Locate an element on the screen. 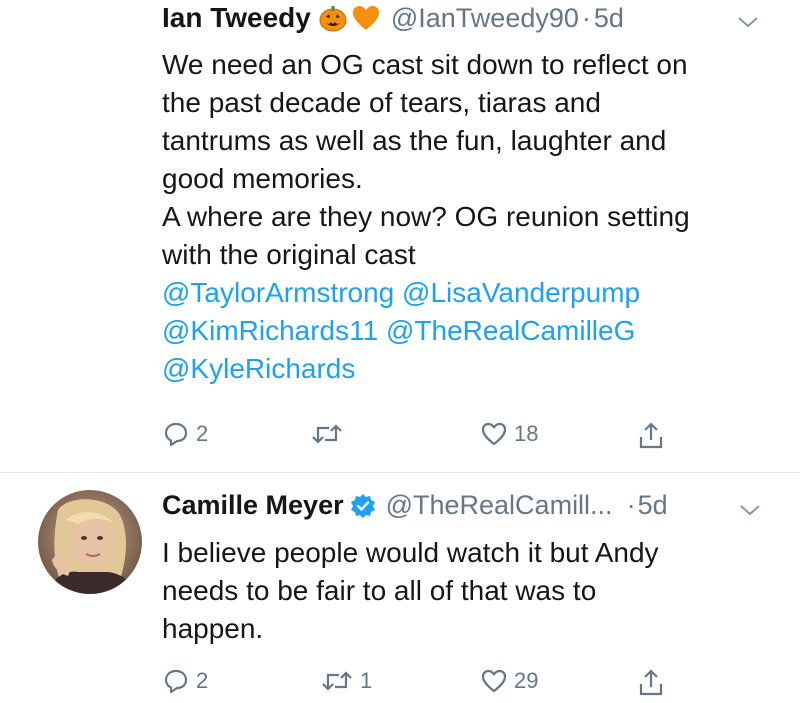 Image resolution: width=800 pixels, height=703 pixels. tweet-header: Ian Tweedy @IanTweedy90 · 5d is located at coordinates (393, 18).